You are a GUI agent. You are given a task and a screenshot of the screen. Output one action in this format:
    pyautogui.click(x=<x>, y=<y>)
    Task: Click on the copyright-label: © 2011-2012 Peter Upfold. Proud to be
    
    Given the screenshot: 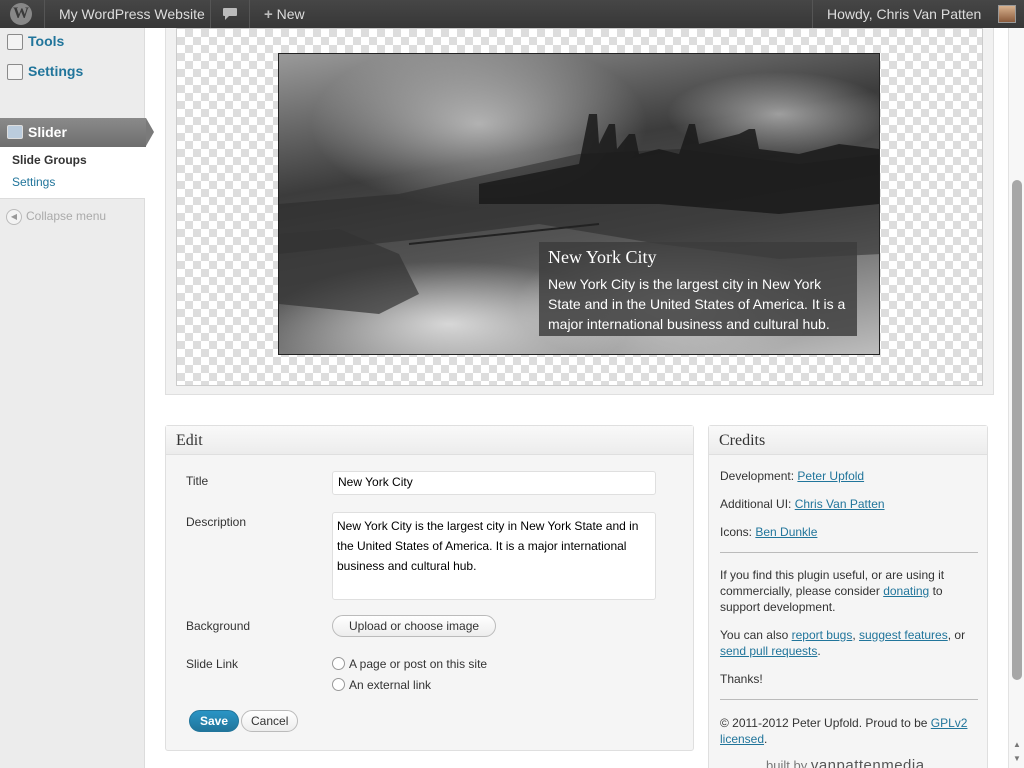 What is the action you would take?
    pyautogui.click(x=824, y=723)
    